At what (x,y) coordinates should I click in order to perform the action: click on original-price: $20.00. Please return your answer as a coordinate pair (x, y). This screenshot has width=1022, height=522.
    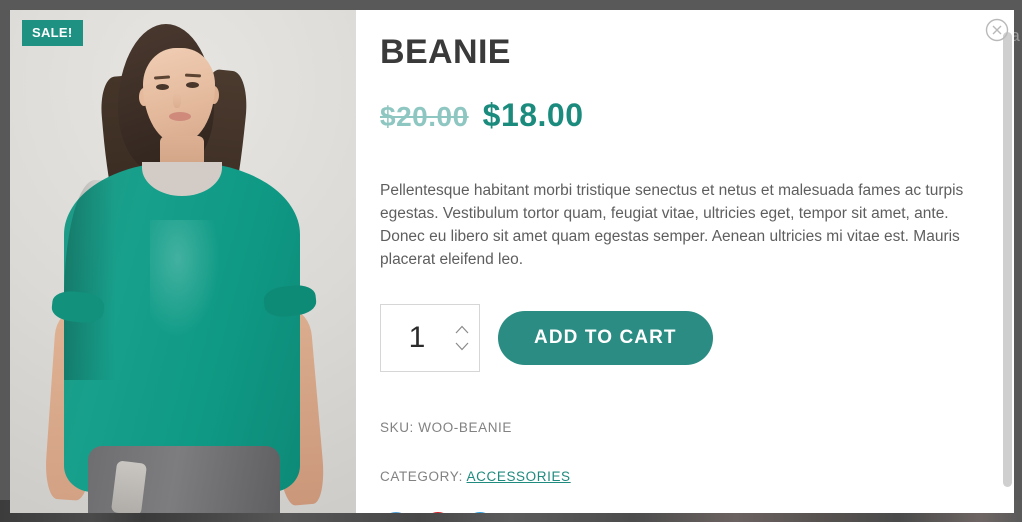
    Looking at the image, I should click on (424, 117).